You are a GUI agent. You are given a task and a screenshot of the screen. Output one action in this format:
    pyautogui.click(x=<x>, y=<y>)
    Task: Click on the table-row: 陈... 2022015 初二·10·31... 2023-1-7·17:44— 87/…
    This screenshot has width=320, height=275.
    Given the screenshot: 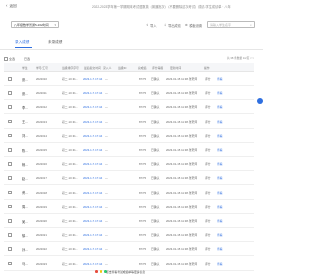 What is the action you would take?
    pyautogui.click(x=129, y=150)
    